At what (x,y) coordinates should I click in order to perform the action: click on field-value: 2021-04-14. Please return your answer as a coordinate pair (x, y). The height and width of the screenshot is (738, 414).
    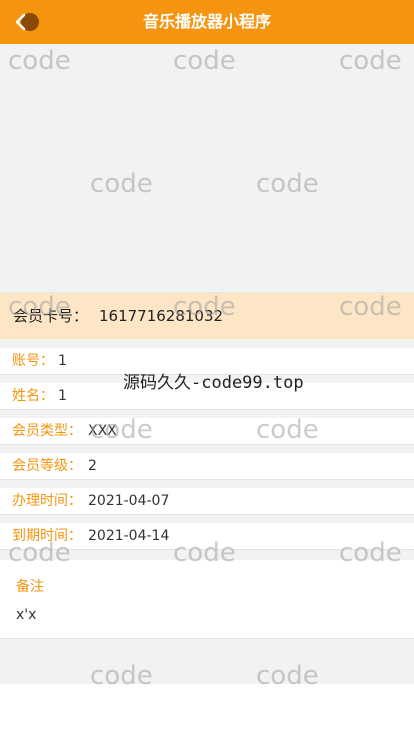
    Looking at the image, I should click on (129, 536).